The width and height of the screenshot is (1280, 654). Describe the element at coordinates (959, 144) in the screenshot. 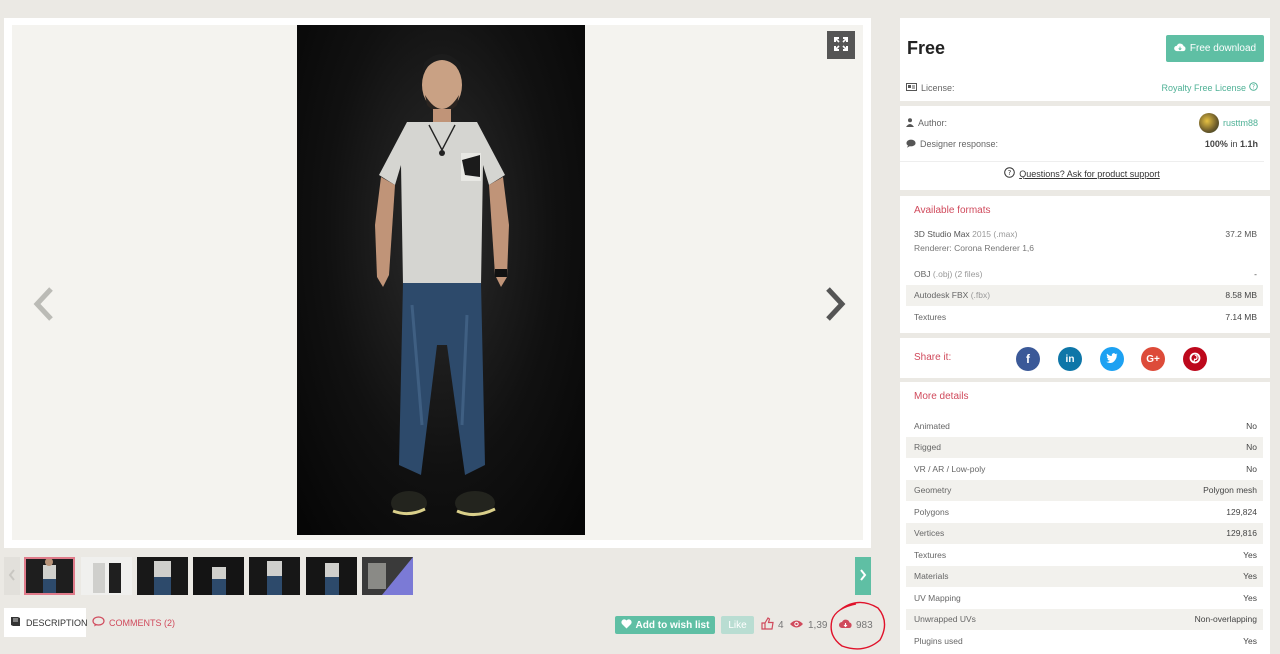

I see `response-label: Designer response:` at that location.